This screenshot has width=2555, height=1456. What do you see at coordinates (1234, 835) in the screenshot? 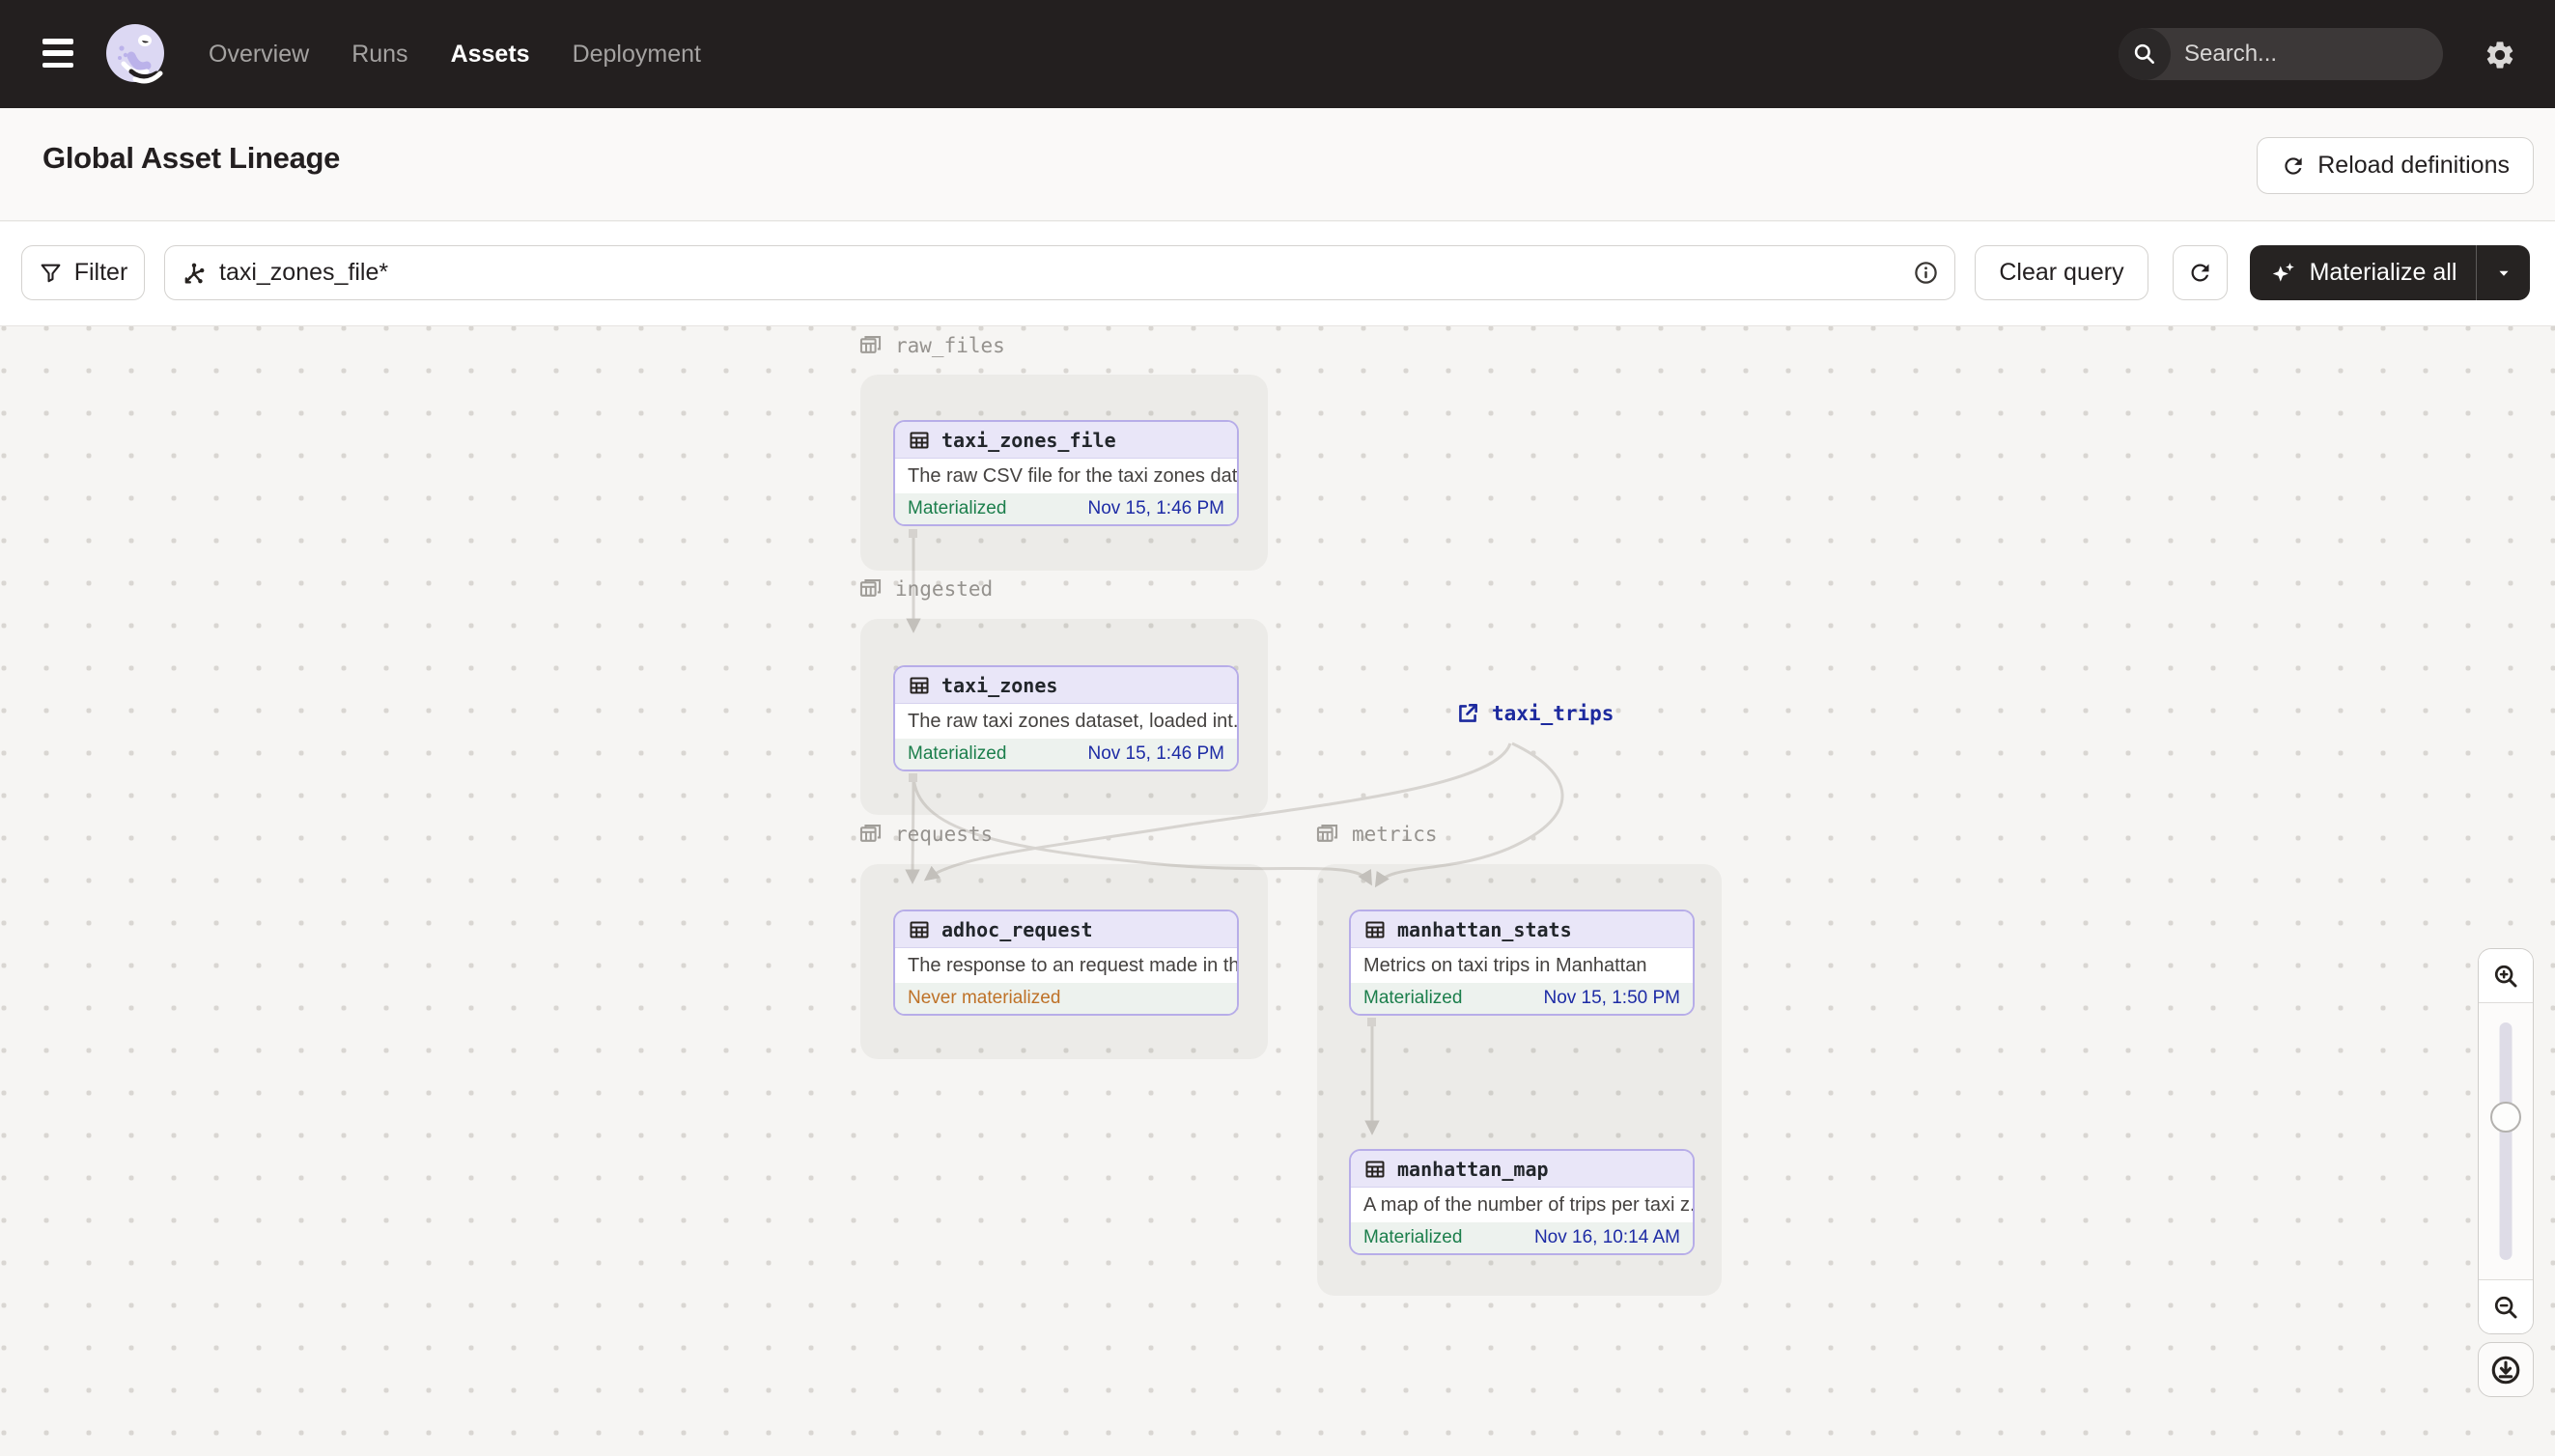
I see `lineage-edges` at bounding box center [1234, 835].